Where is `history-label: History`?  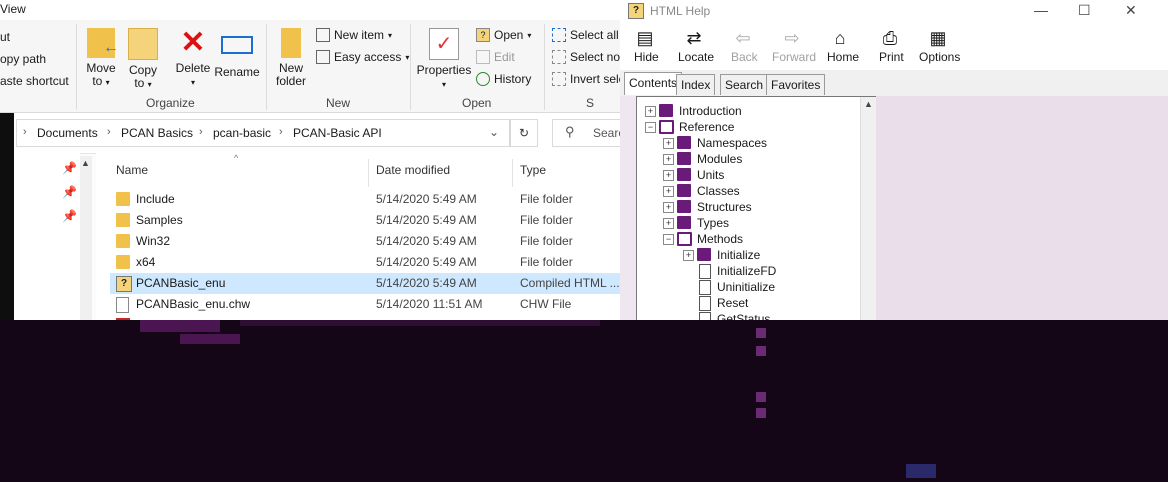
history-label: History is located at coordinates (513, 79).